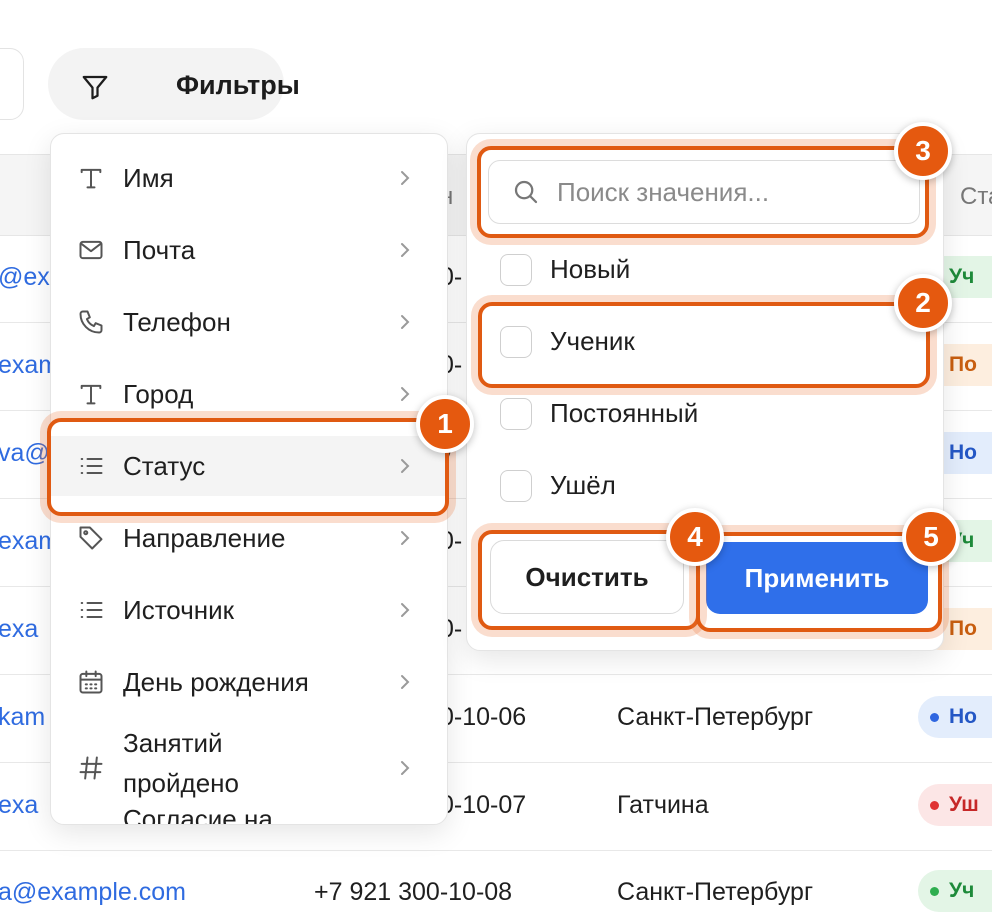 This screenshot has width=992, height=912. What do you see at coordinates (663, 805) in the screenshot?
I see `row-city: Гатчина` at bounding box center [663, 805].